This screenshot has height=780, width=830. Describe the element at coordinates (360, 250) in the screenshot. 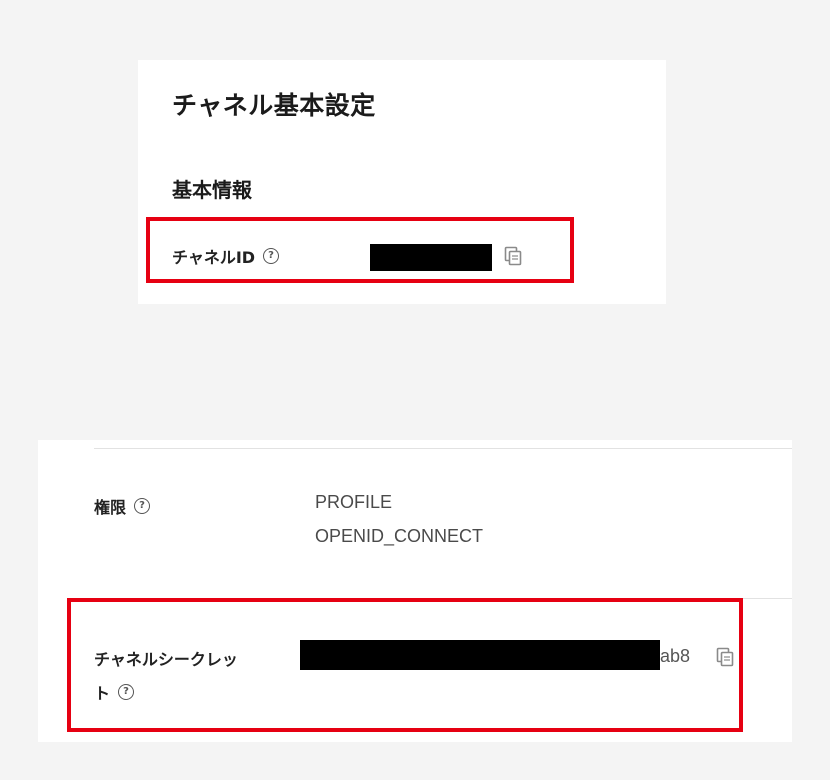

I see `highlight-box-channel-id` at that location.